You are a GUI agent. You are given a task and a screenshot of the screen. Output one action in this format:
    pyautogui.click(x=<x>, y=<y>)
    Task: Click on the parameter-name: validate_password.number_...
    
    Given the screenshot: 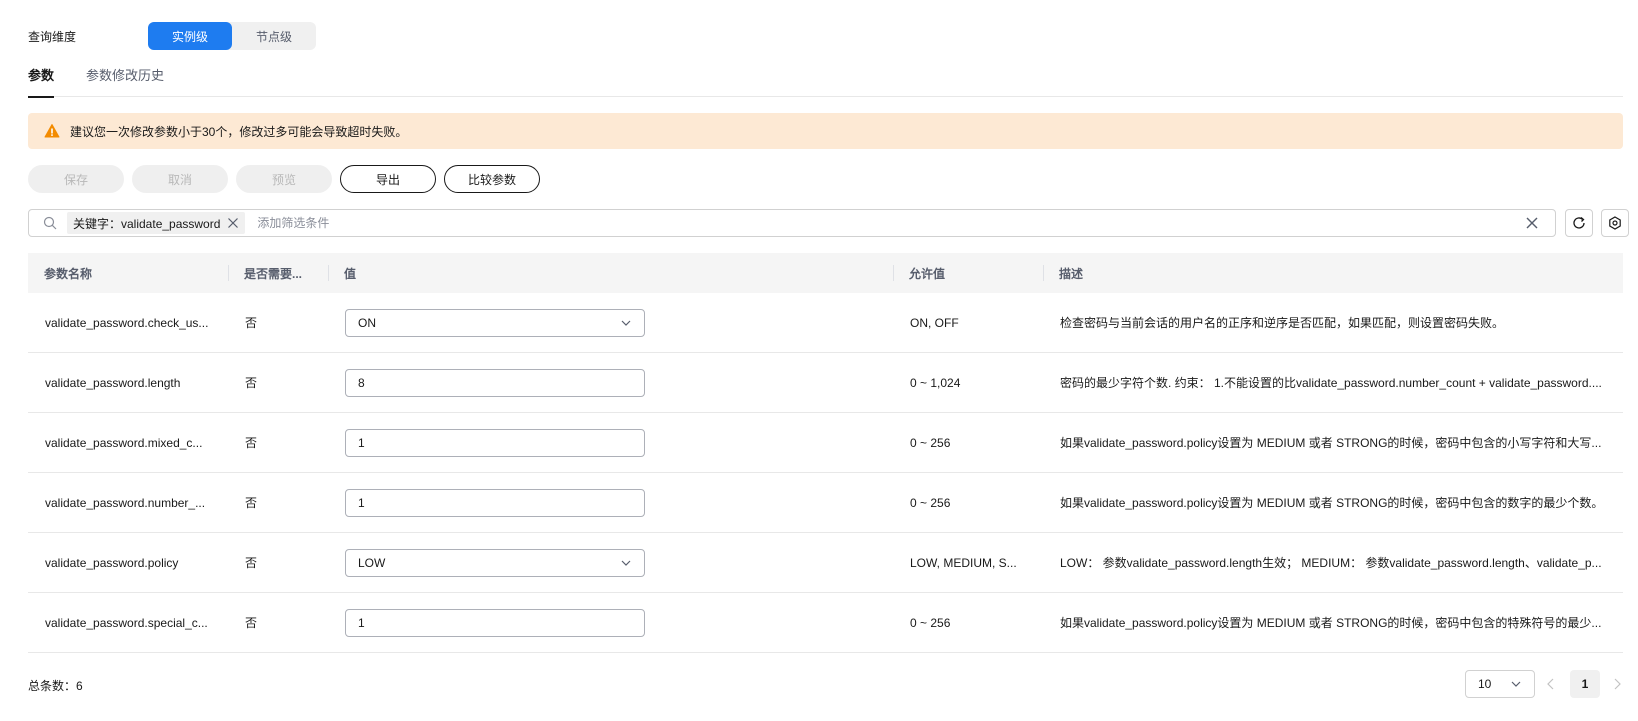 What is the action you would take?
    pyautogui.click(x=125, y=502)
    